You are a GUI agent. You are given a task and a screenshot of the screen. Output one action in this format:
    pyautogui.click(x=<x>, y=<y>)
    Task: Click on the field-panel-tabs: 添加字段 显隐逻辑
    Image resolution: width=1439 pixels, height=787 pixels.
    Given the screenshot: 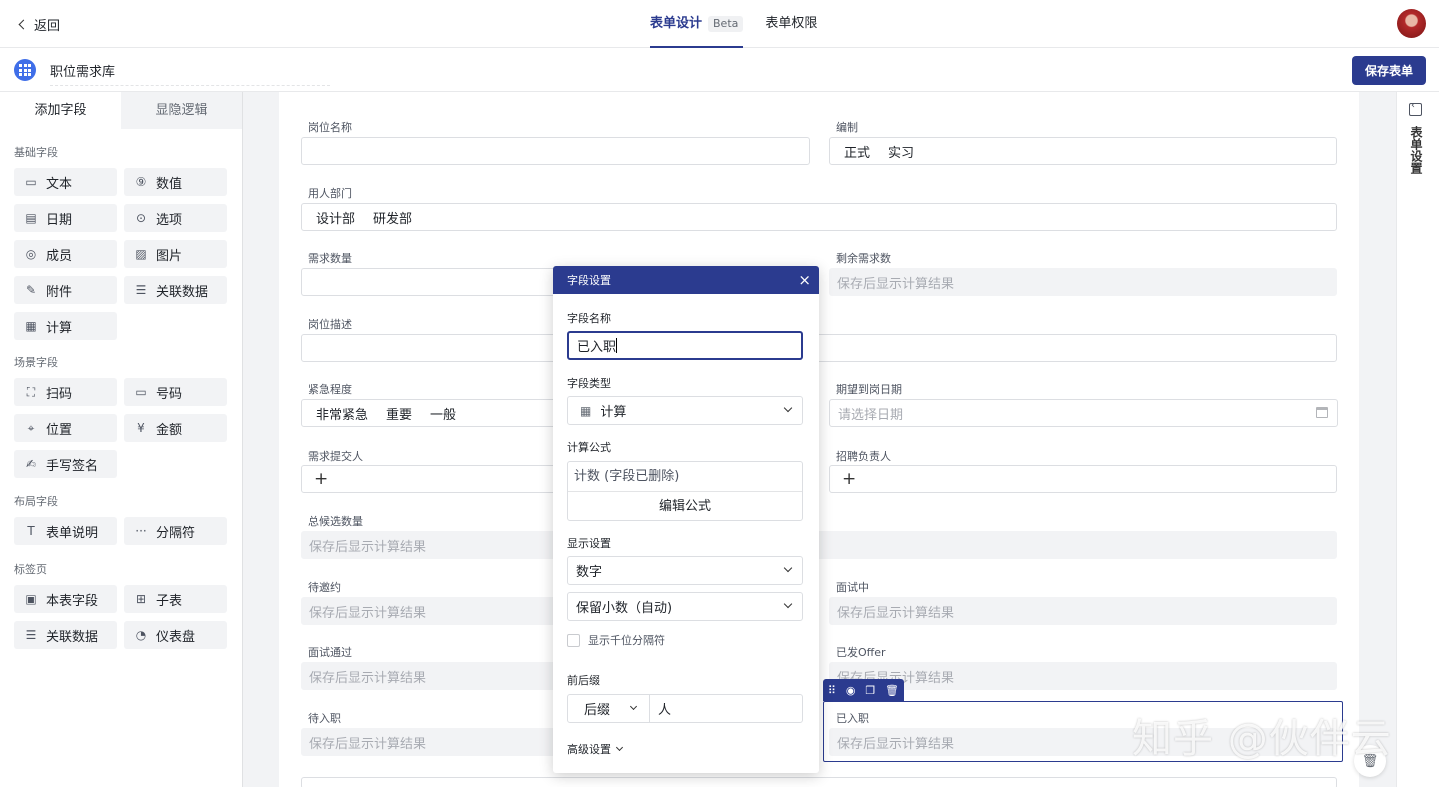 What is the action you would take?
    pyautogui.click(x=121, y=110)
    